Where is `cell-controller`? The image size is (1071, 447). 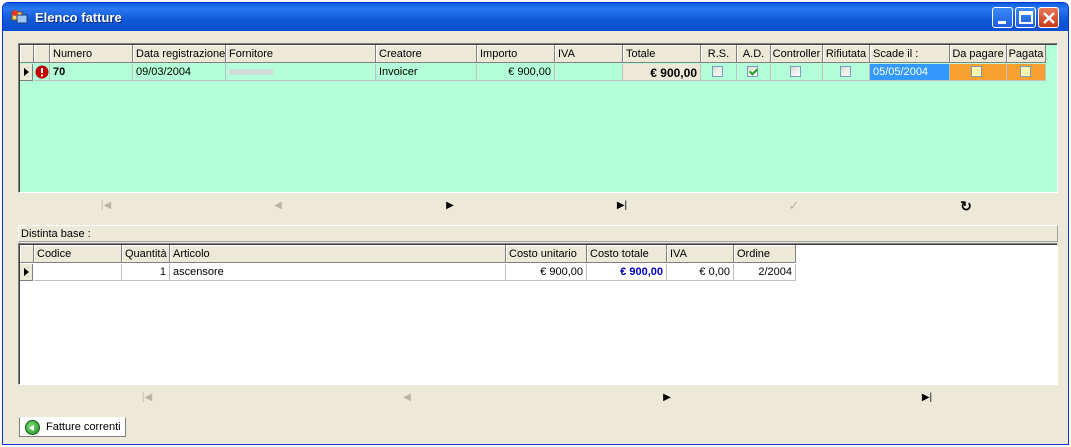 cell-controller is located at coordinates (797, 72).